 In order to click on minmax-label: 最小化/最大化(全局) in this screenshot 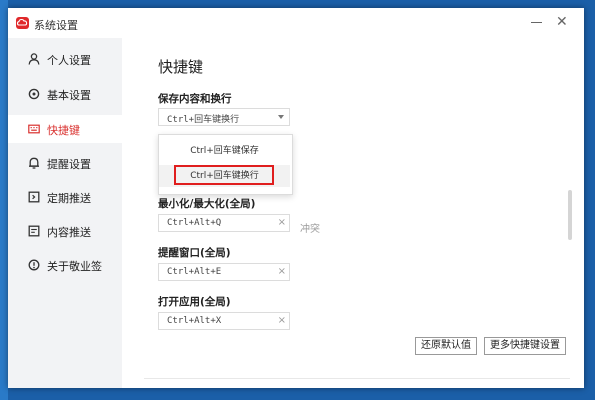, I will do `click(207, 204)`.